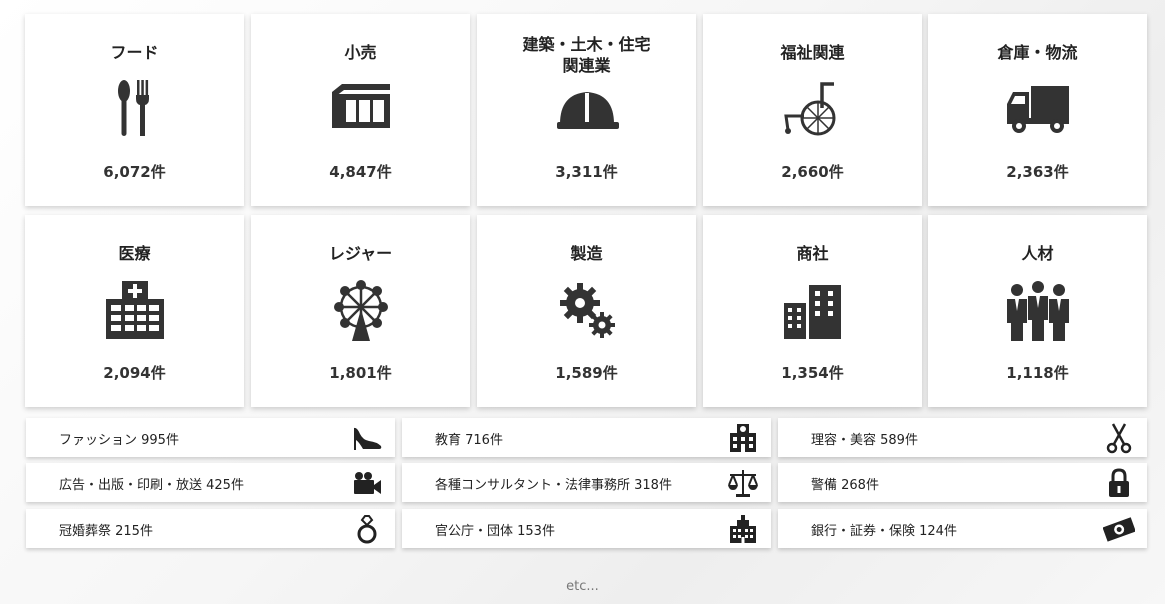 Image resolution: width=1165 pixels, height=604 pixels. Describe the element at coordinates (106, 531) in the screenshot. I see `category-row-label: 冠婚葬祭 215件` at that location.